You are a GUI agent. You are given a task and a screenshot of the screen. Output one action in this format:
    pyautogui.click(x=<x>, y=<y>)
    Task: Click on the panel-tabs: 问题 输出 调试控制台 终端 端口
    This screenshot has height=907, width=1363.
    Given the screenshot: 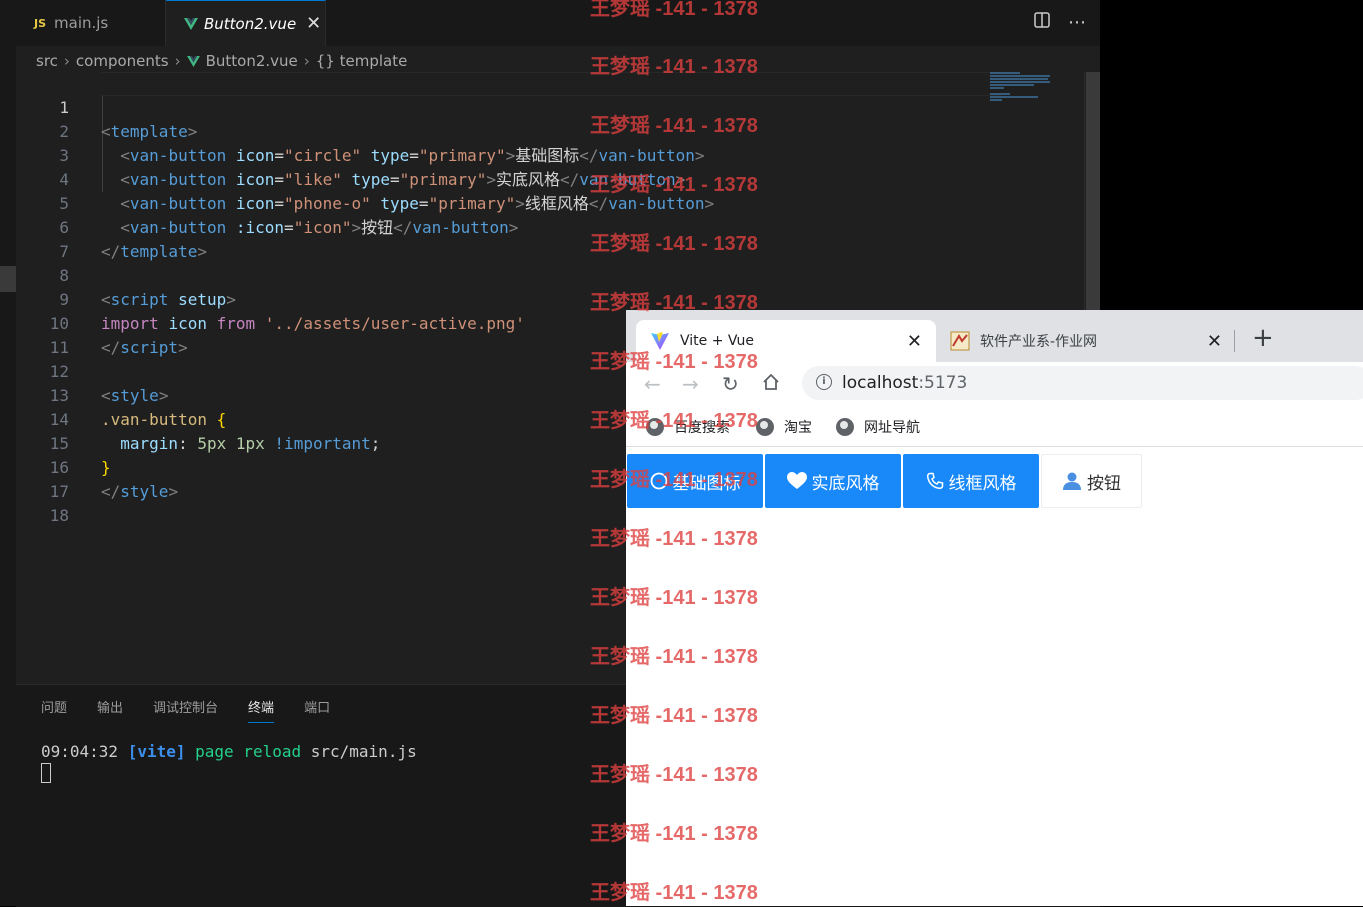 What is the action you would take?
    pyautogui.click(x=185, y=710)
    